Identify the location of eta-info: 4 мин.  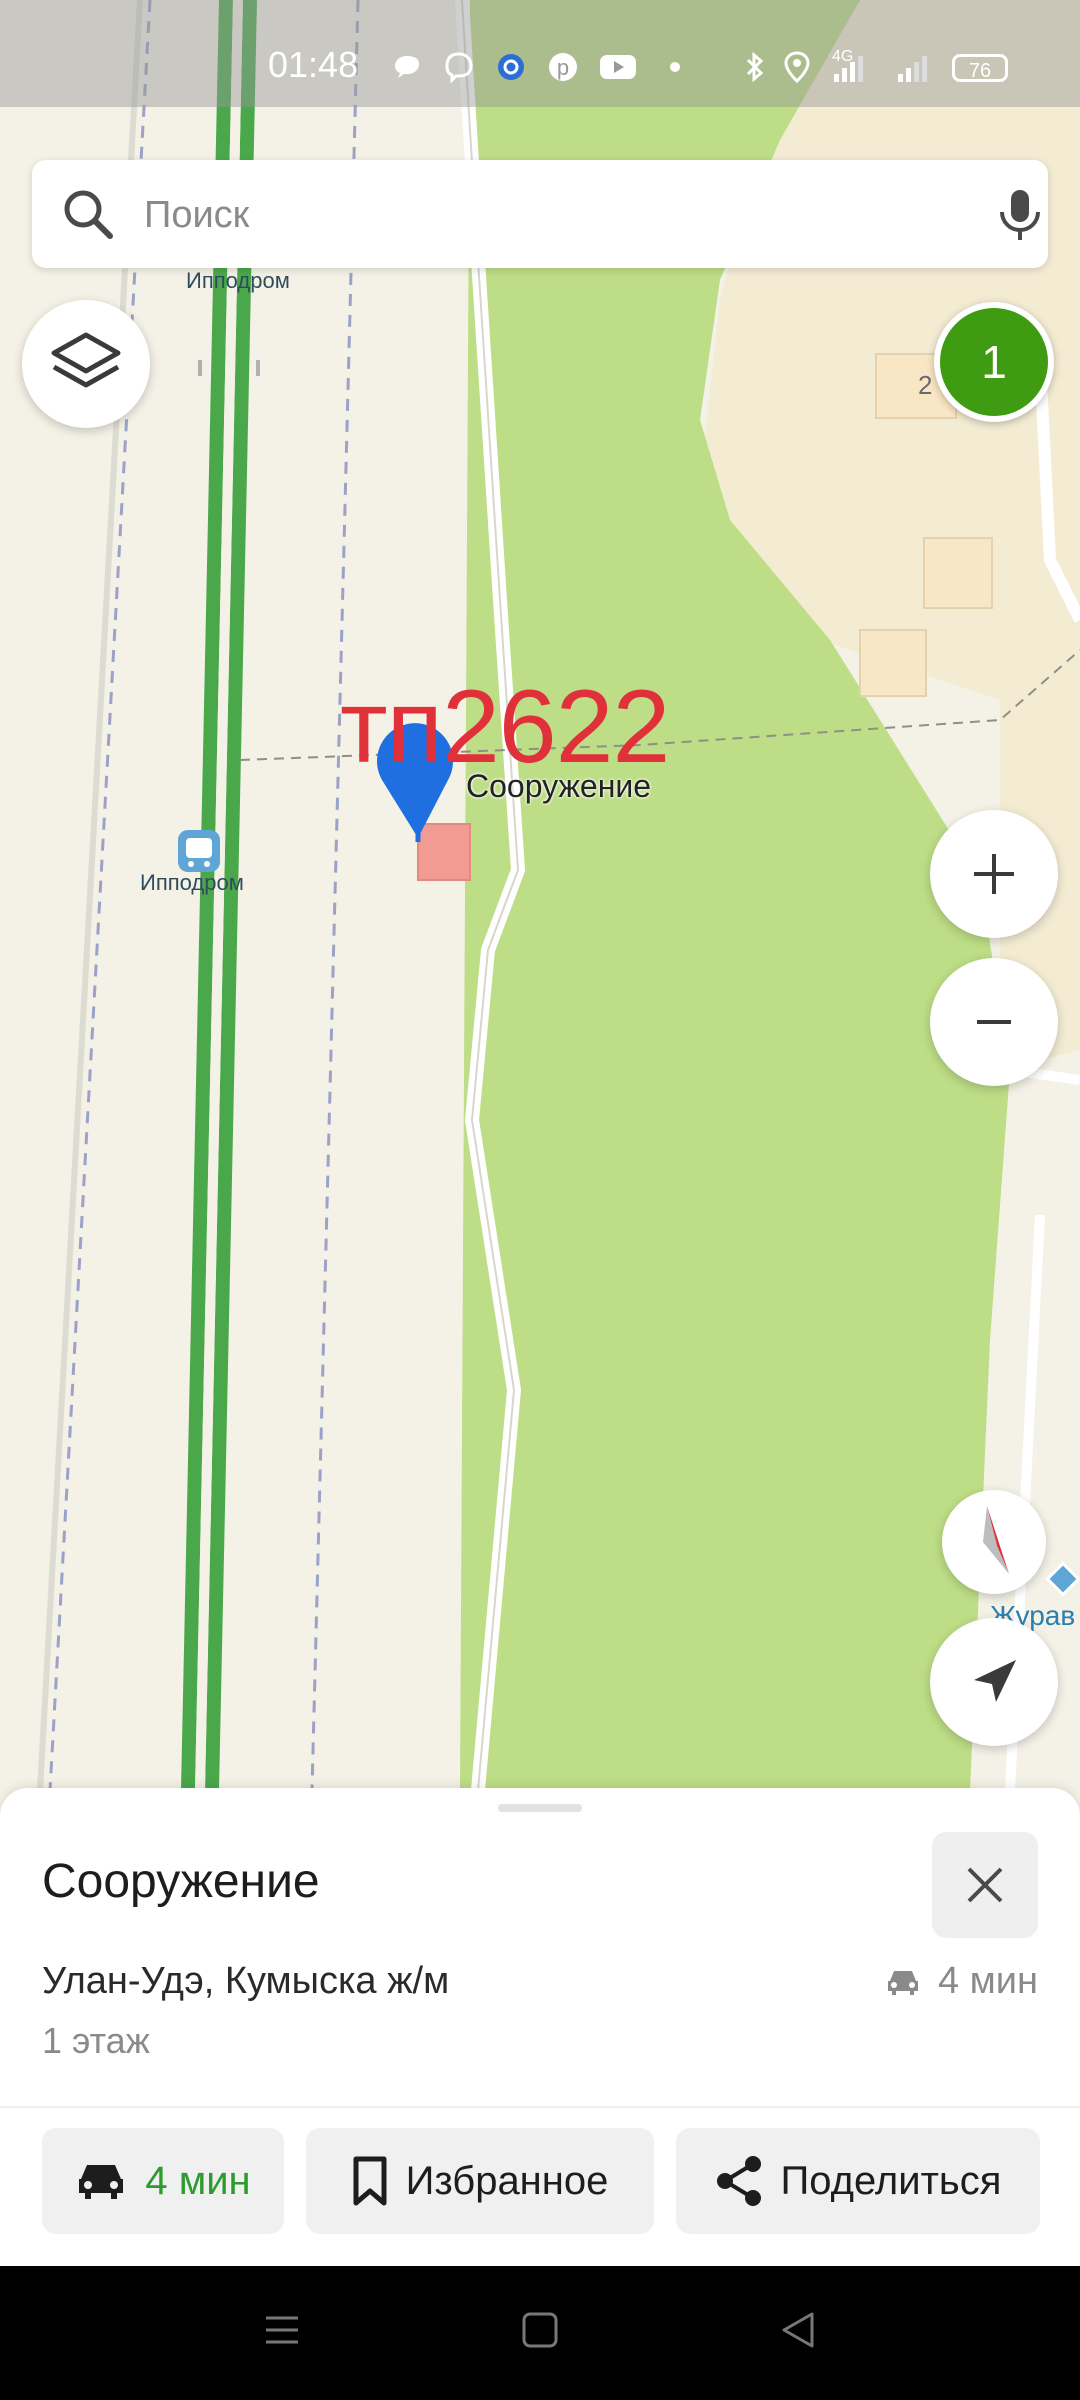
(961, 1981).